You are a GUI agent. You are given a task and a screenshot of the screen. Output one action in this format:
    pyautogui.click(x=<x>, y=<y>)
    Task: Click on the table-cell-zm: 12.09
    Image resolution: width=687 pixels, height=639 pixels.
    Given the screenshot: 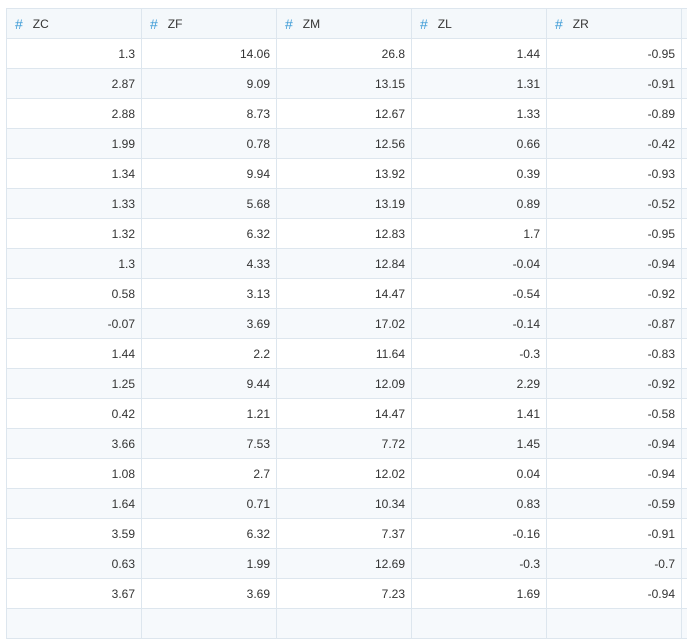 What is the action you would take?
    pyautogui.click(x=344, y=384)
    